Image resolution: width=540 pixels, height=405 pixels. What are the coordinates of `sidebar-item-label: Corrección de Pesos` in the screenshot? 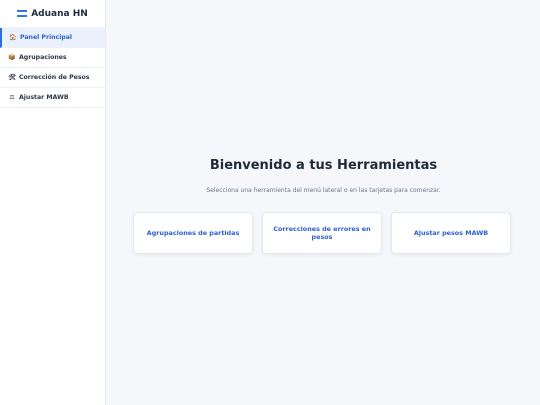 It's located at (54, 77).